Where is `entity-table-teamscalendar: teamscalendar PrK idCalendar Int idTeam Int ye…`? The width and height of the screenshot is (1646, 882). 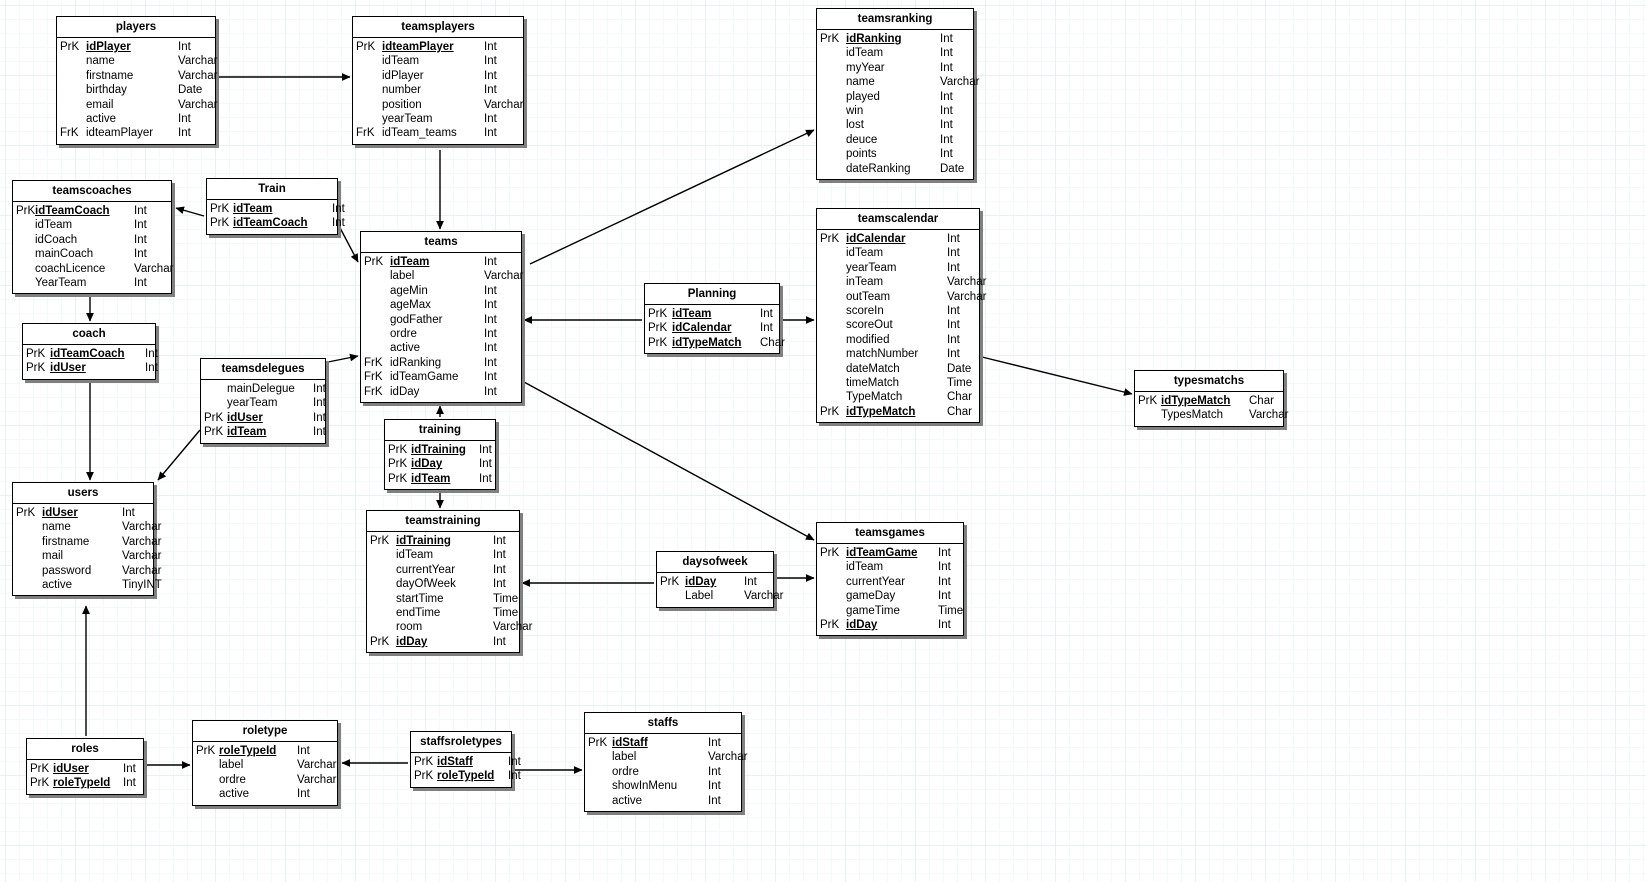
entity-table-teamscalendar: teamscalendar PrK idCalendar Int idTeam Int ye… is located at coordinates (901, 316).